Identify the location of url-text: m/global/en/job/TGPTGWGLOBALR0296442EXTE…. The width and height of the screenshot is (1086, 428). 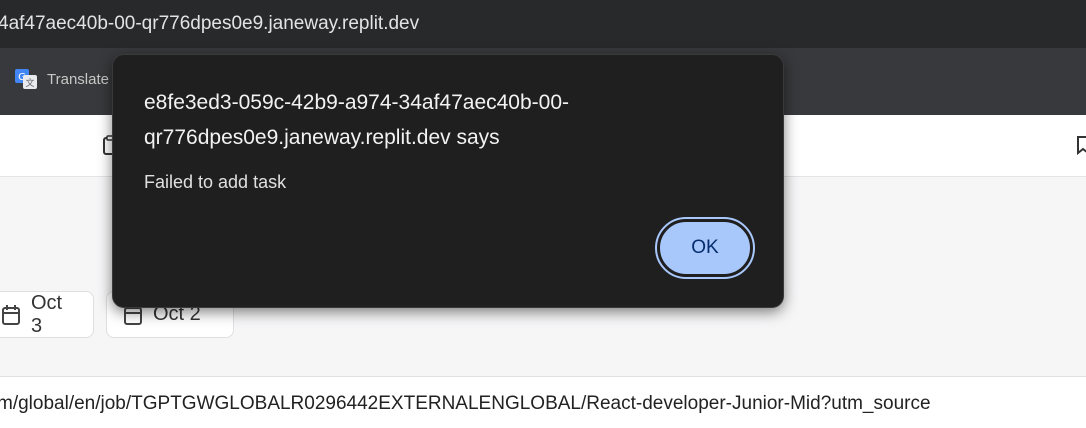
(465, 403).